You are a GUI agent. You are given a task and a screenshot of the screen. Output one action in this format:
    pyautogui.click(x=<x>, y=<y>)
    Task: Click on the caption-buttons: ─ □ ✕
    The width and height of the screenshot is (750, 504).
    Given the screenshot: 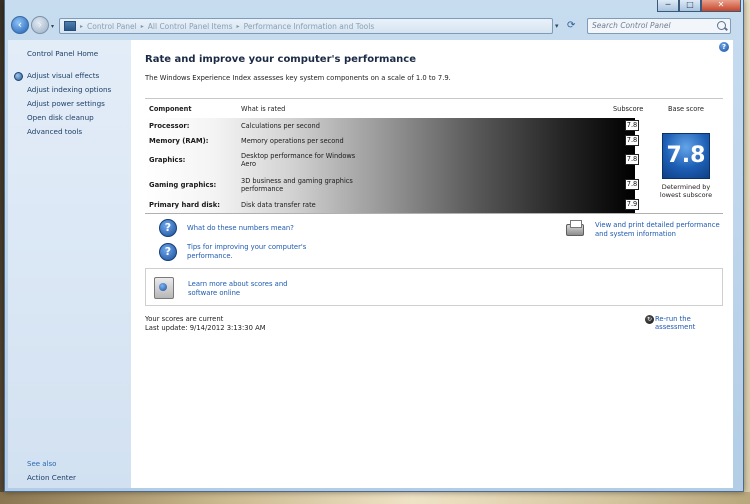 What is the action you would take?
    pyautogui.click(x=699, y=6)
    